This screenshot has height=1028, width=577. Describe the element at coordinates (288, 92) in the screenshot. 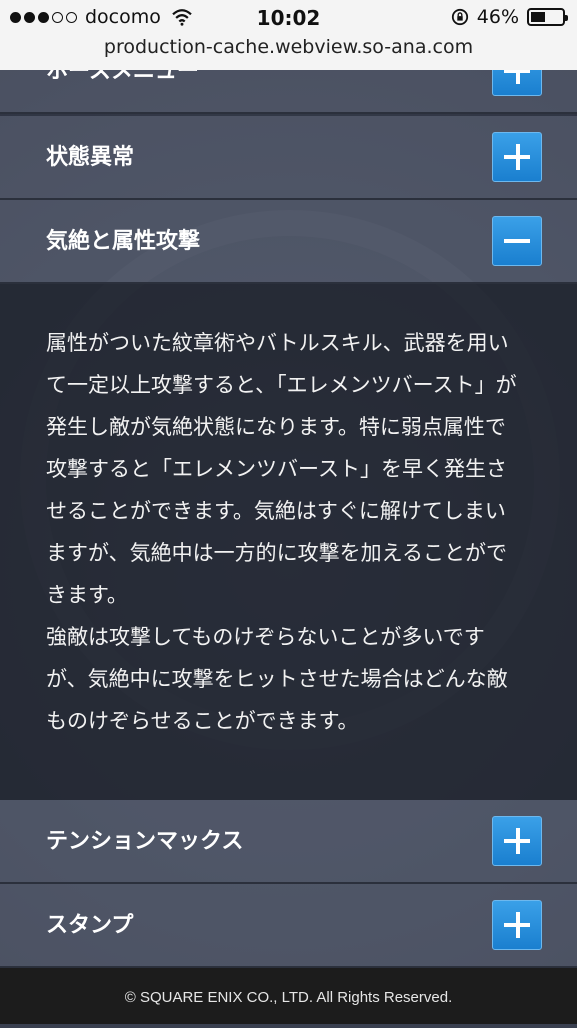

I see `accordion-item-horse-menu: ホースメニュー` at that location.